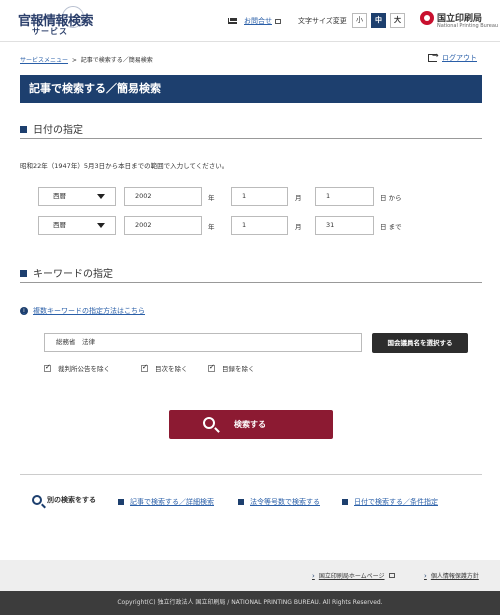  Describe the element at coordinates (397, 20) in the screenshot. I see `font-size-large-button: 大` at that location.